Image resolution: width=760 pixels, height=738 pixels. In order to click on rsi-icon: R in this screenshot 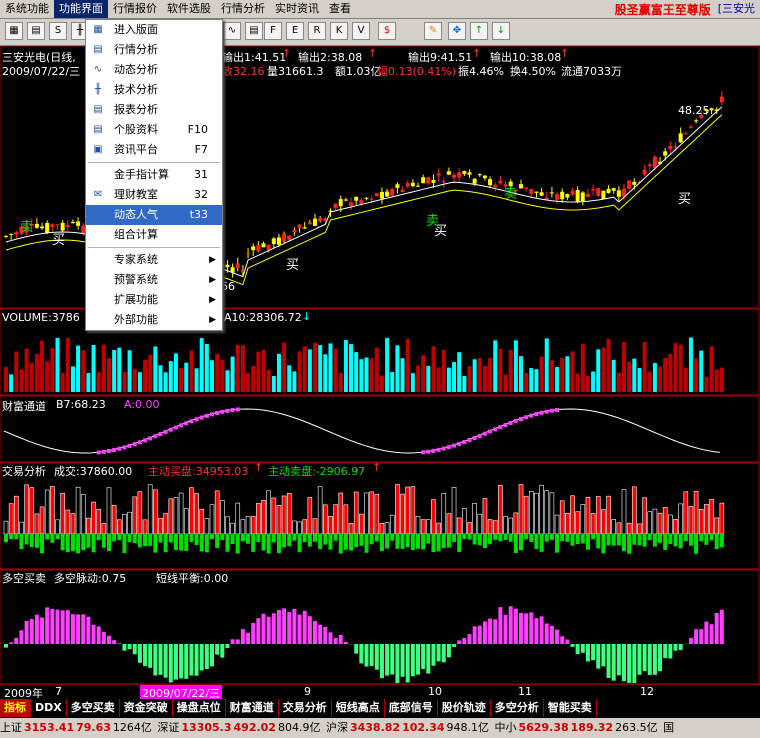, I will do `click(317, 31)`.